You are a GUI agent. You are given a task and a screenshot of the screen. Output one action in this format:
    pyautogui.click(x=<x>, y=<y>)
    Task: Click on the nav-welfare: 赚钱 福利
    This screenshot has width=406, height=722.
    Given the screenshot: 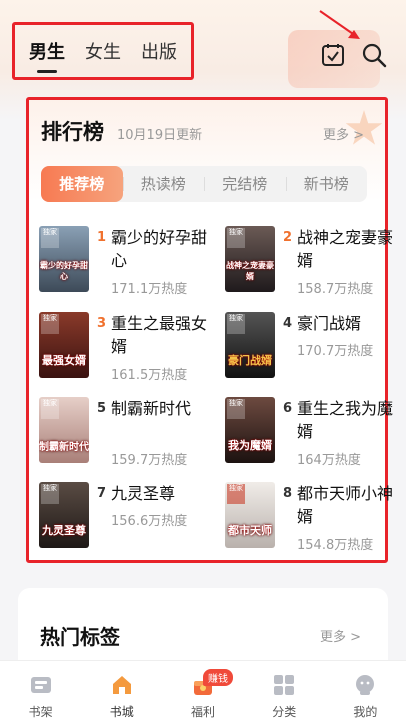 What is the action you would take?
    pyautogui.click(x=202, y=691)
    